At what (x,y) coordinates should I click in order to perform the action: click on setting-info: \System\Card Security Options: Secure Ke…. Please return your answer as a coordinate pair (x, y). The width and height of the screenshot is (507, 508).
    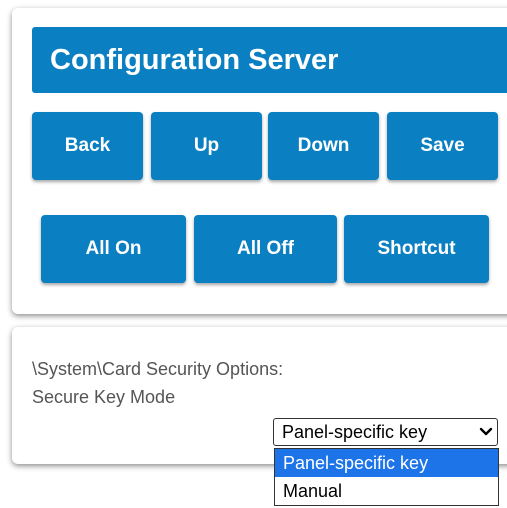
    Looking at the image, I should click on (157, 383).